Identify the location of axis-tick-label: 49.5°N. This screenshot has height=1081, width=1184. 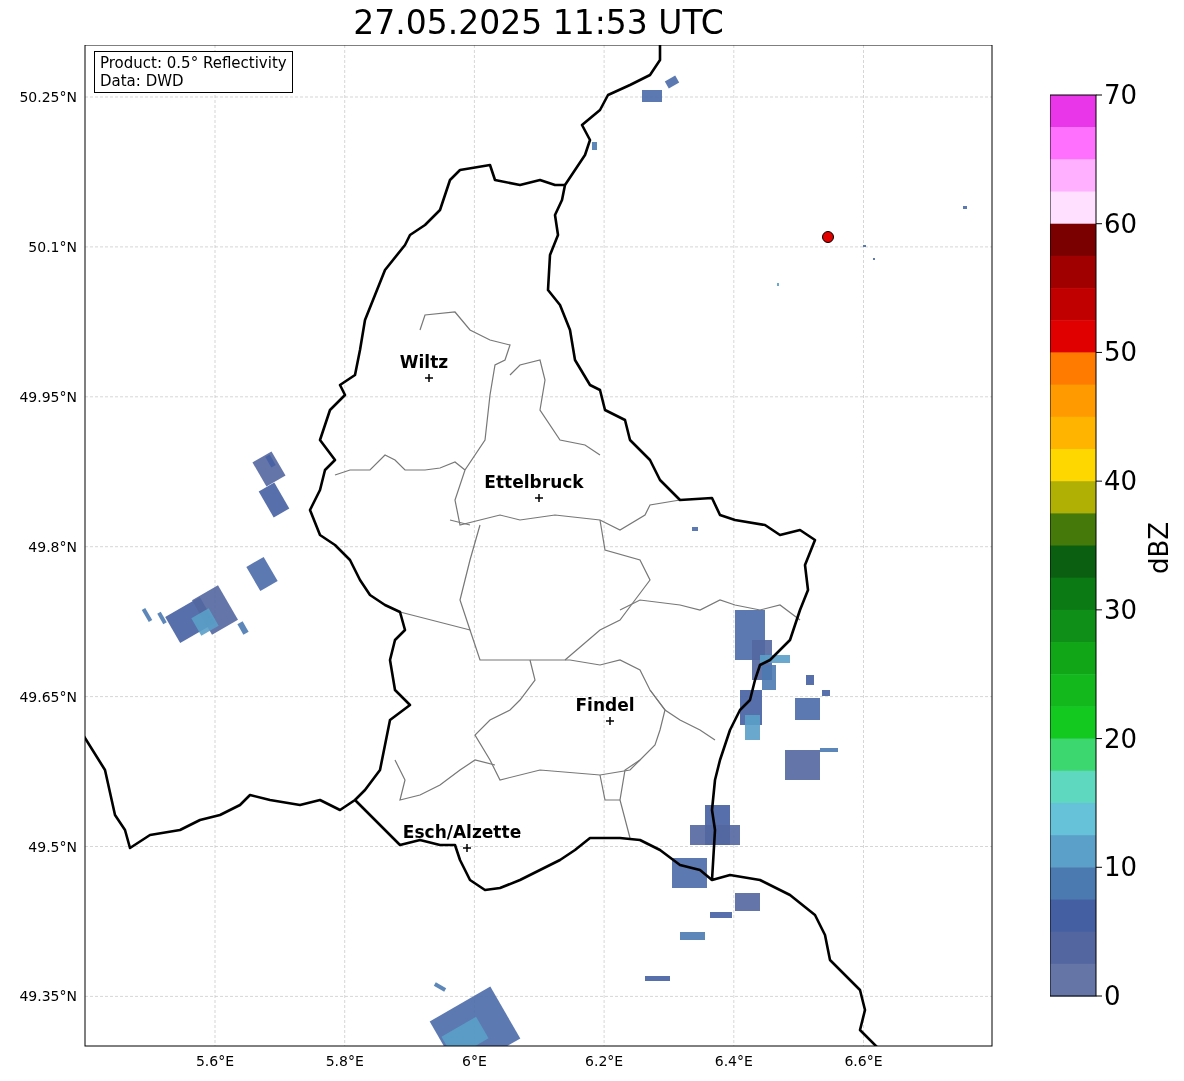
(52, 846).